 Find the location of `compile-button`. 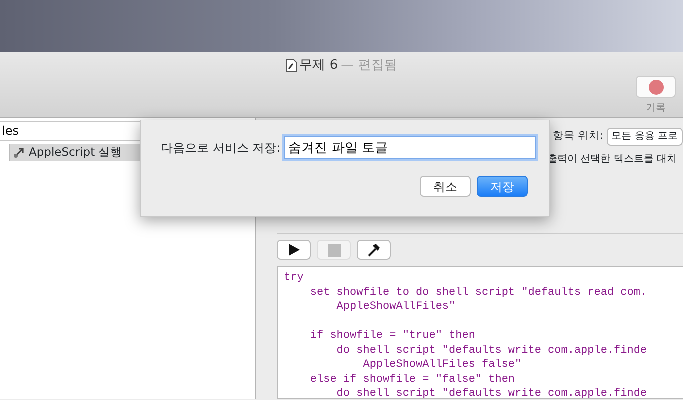

compile-button is located at coordinates (374, 250).